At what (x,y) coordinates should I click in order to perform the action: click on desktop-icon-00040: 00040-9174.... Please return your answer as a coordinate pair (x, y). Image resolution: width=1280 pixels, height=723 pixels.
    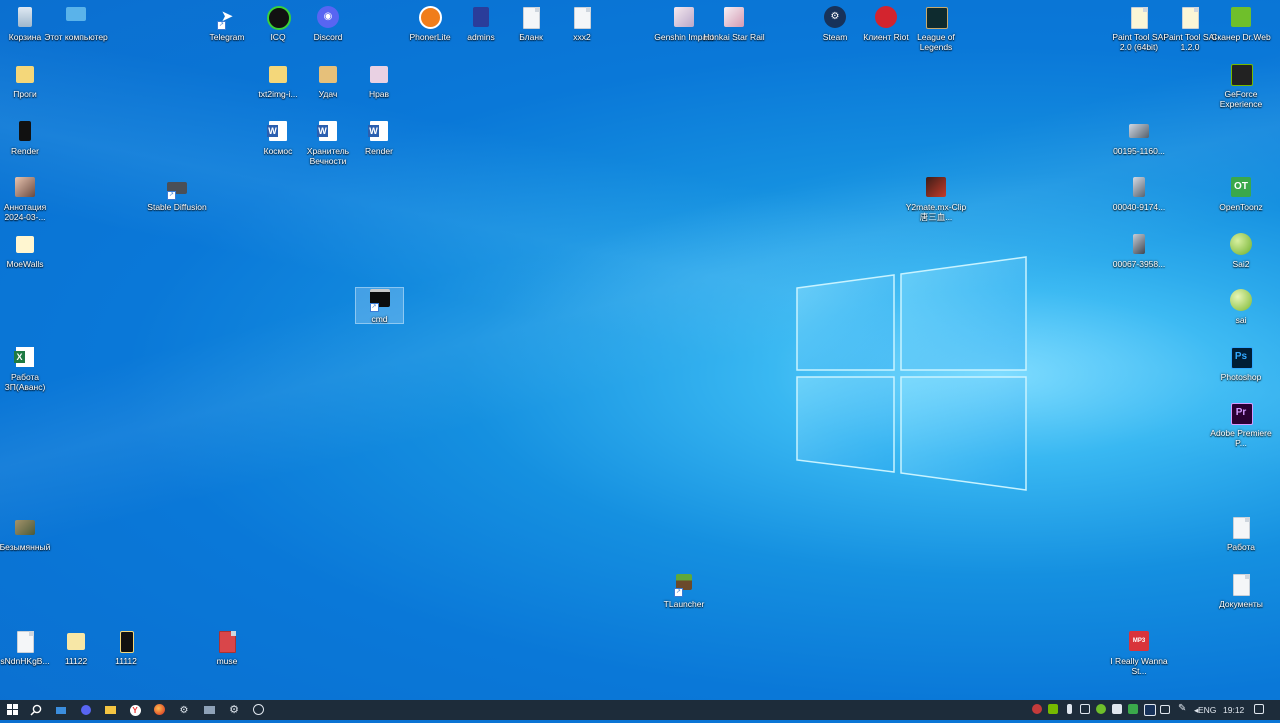
    Looking at the image, I should click on (1139, 194).